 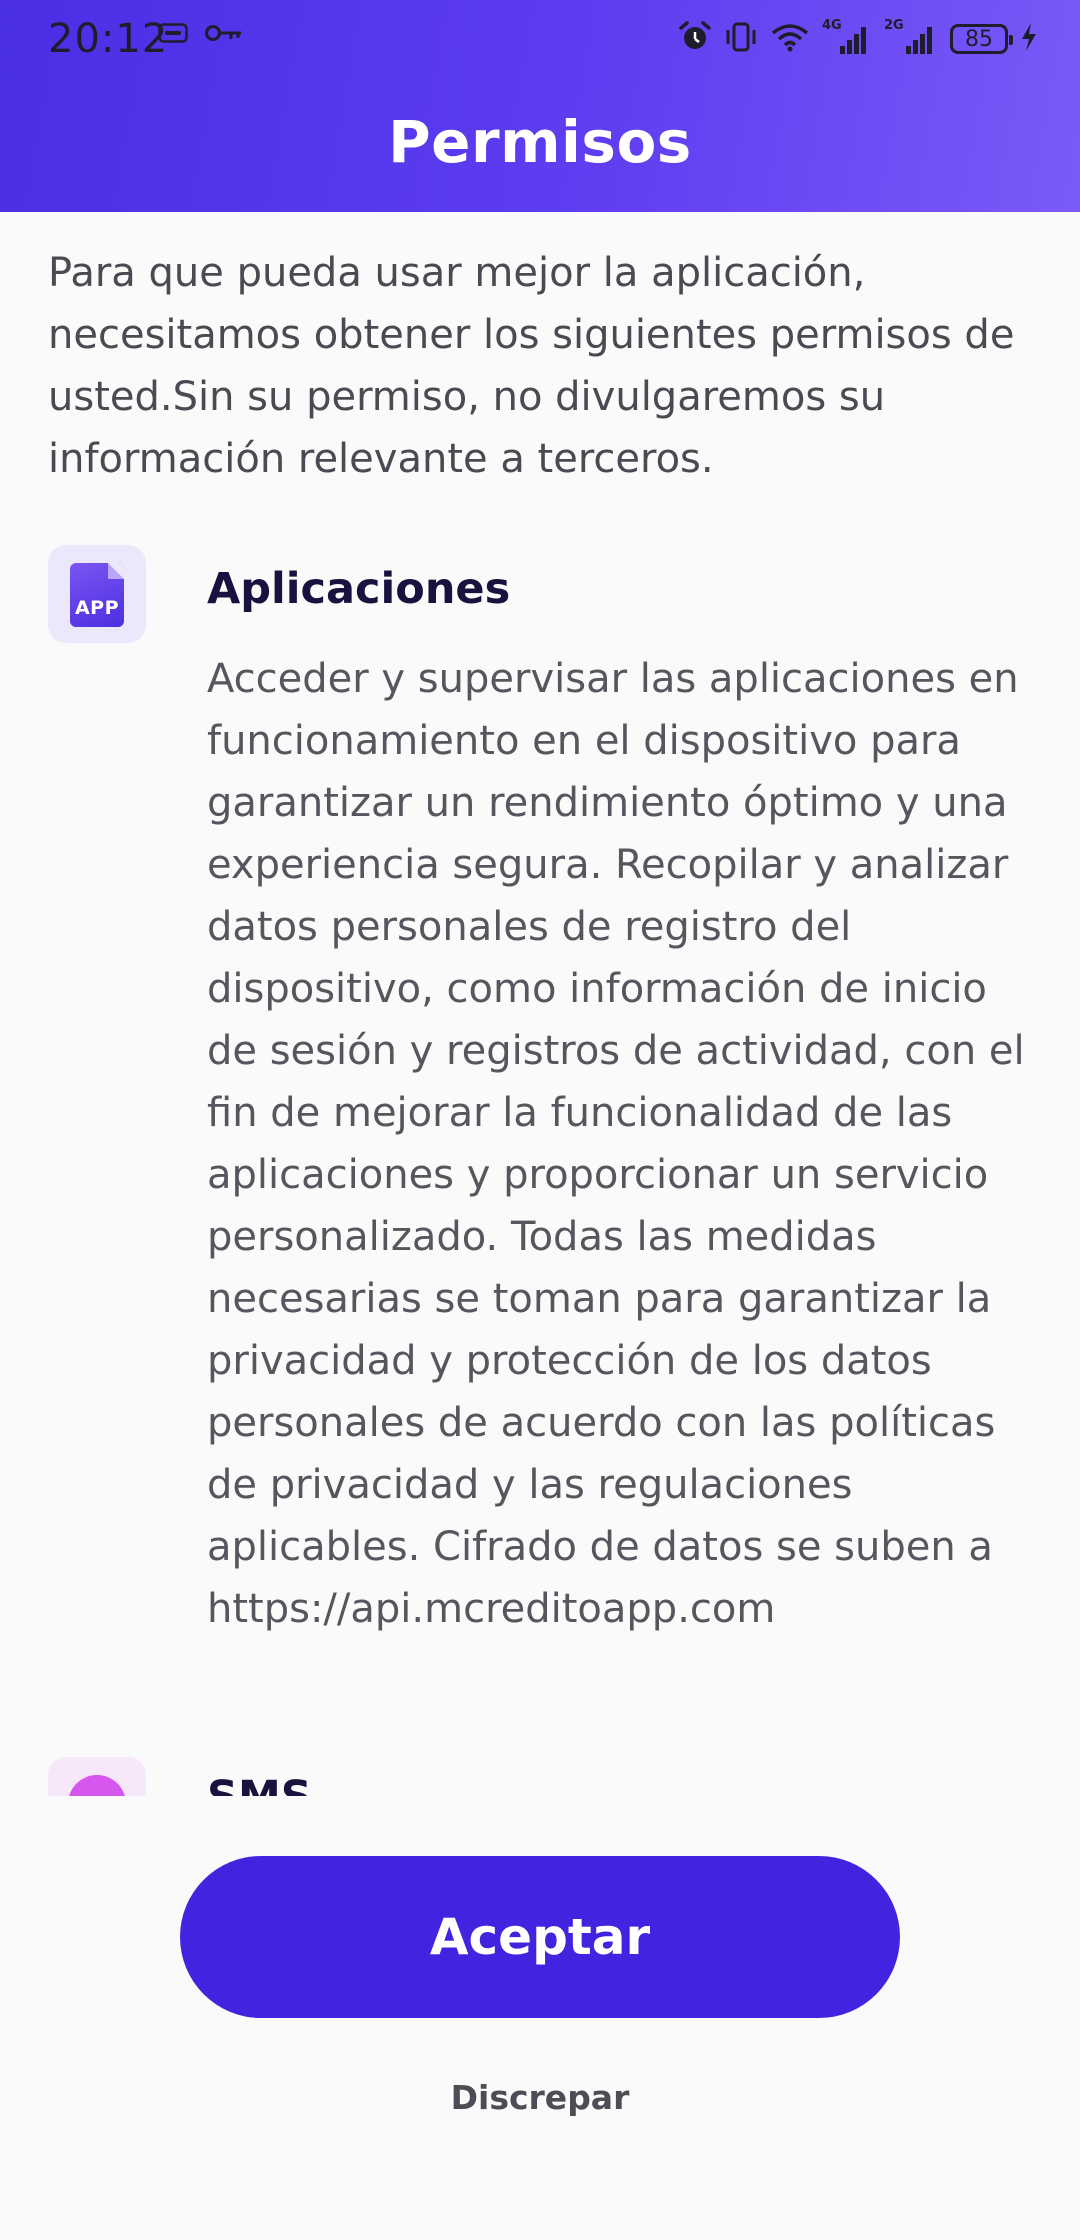 I want to click on app-document-icon: APP, so click(x=97, y=595).